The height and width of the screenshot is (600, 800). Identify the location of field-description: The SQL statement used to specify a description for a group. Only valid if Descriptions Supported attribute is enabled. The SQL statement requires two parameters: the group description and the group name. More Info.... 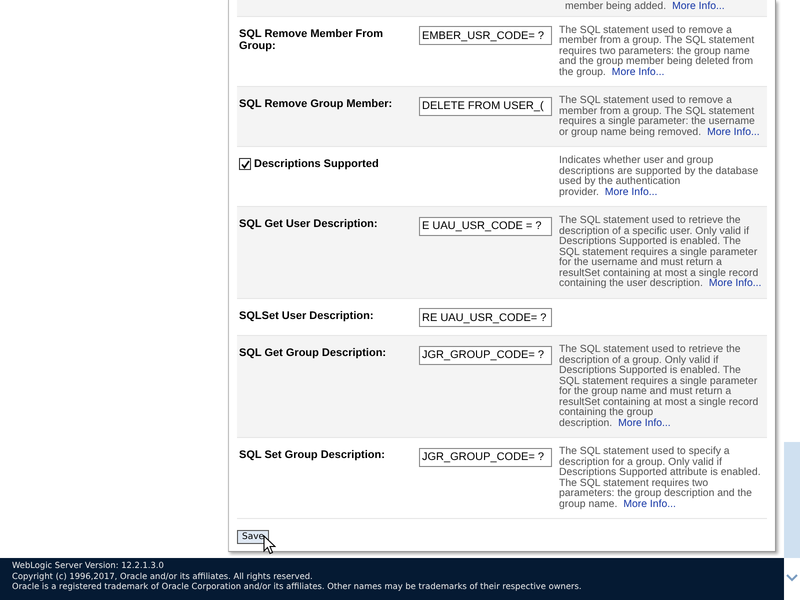
(660, 478).